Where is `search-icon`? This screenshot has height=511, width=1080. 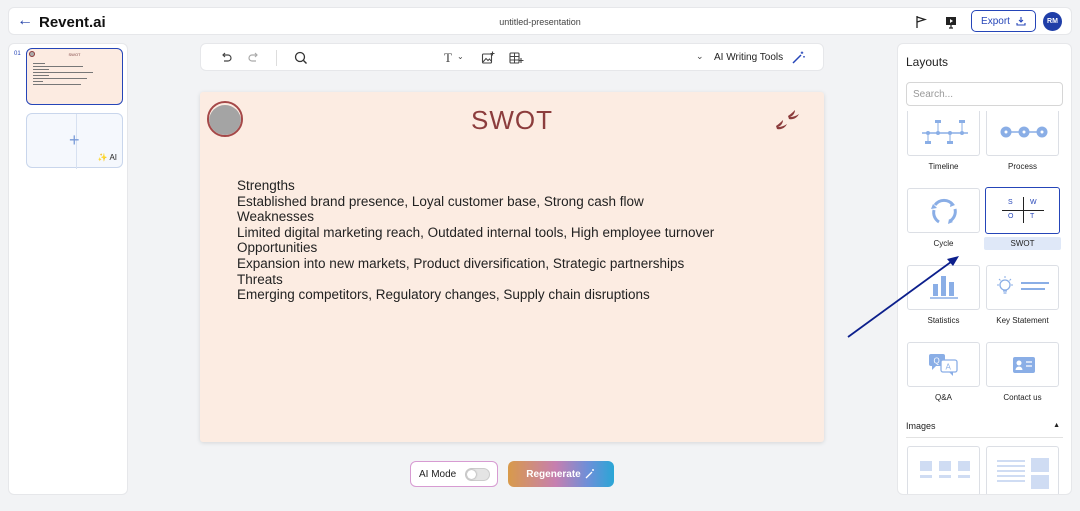 search-icon is located at coordinates (301, 58).